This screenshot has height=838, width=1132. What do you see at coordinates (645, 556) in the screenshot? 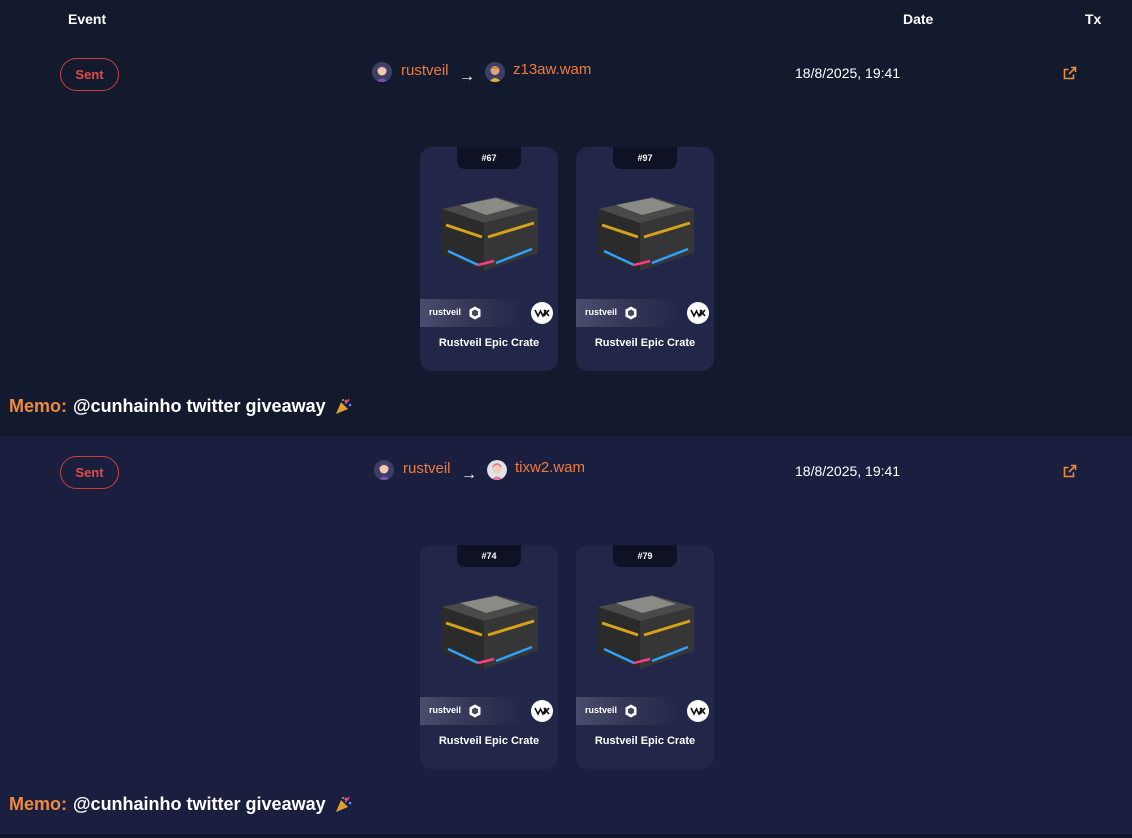
I see `mint-number: #79` at bounding box center [645, 556].